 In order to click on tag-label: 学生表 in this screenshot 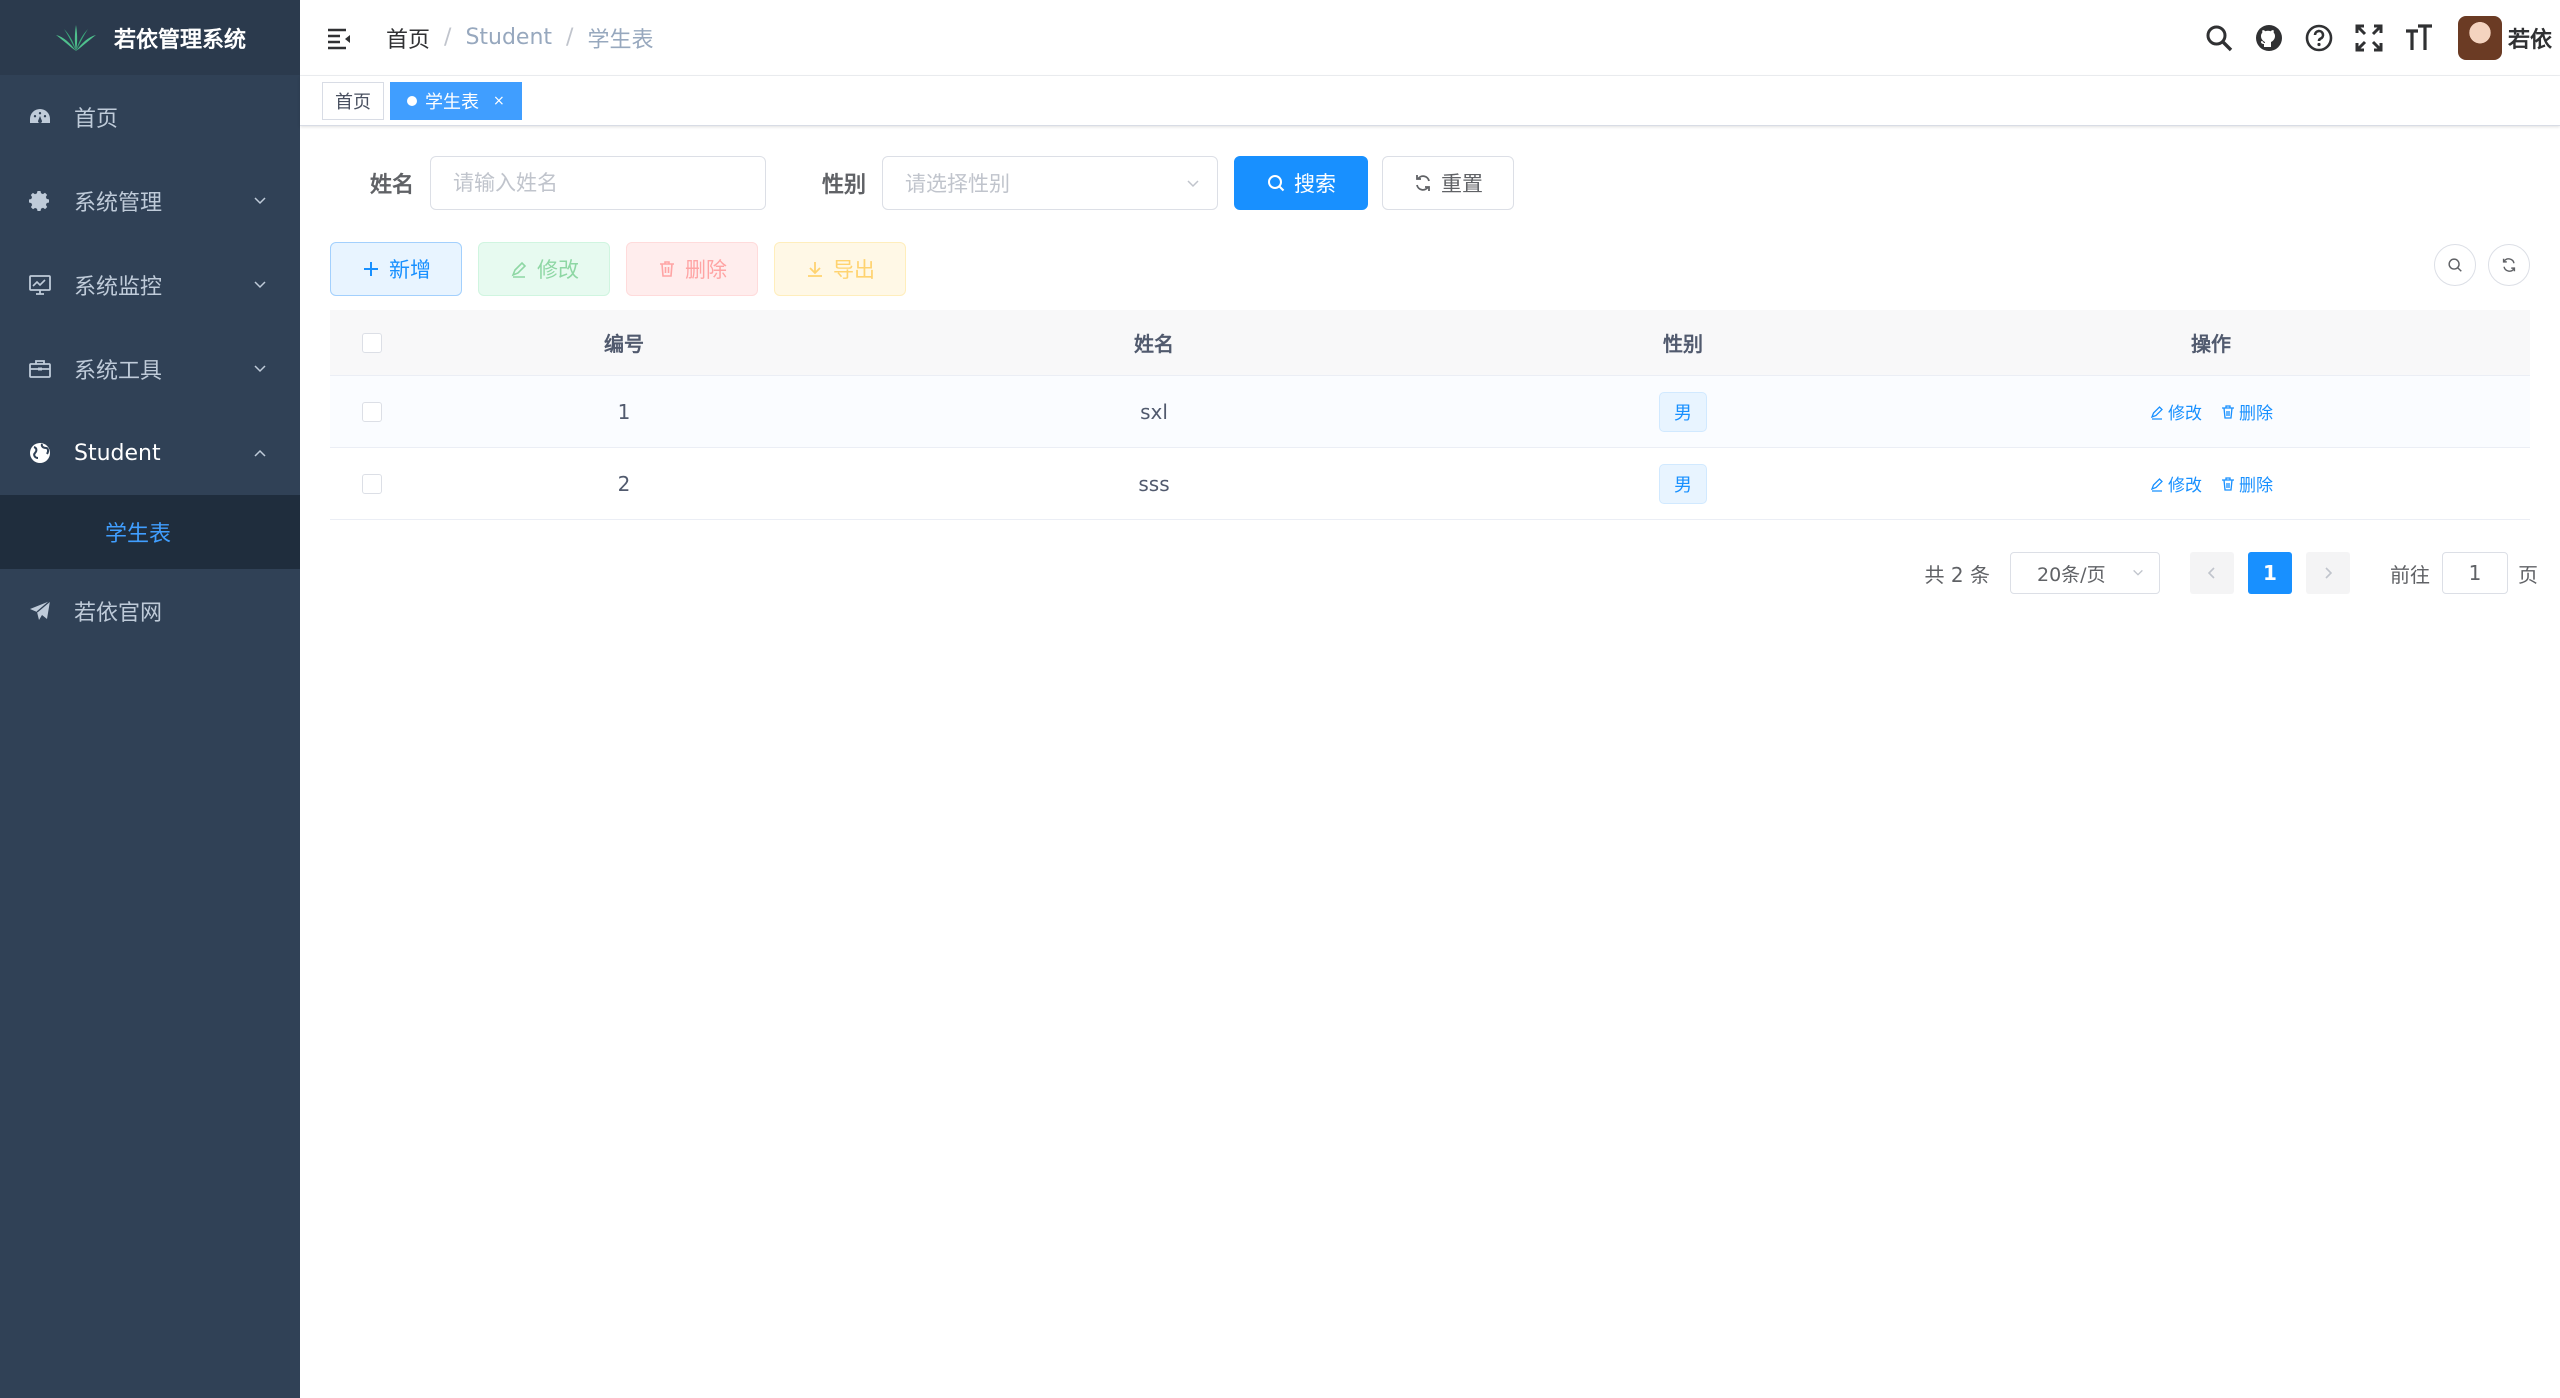, I will do `click(452, 102)`.